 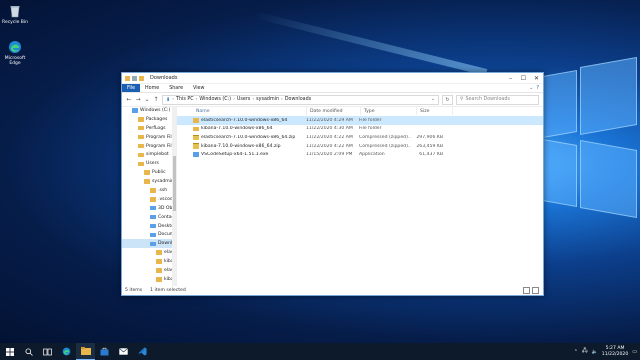 What do you see at coordinates (149, 217) in the screenshot?
I see `nav-tree-item: Contacts` at bounding box center [149, 217].